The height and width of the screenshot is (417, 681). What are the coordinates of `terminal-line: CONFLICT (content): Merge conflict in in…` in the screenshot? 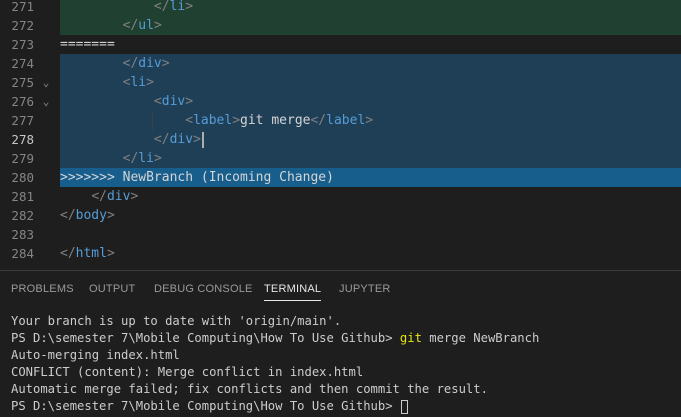 It's located at (187, 372).